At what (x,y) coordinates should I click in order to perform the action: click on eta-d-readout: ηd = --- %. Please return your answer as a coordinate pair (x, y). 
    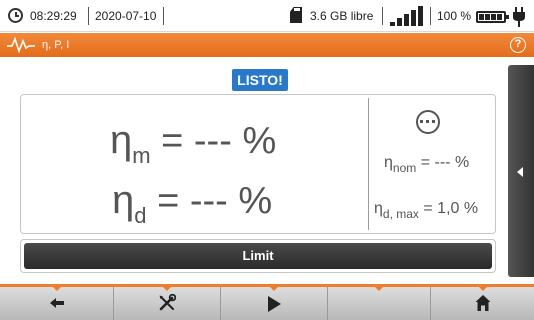
    Looking at the image, I should click on (192, 203).